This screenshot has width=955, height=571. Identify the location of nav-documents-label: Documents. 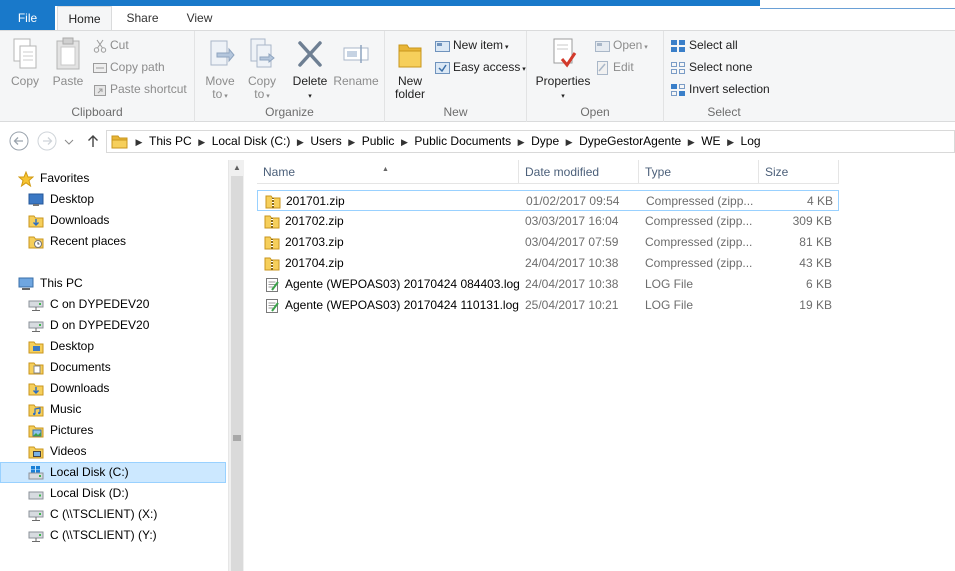
(80, 367).